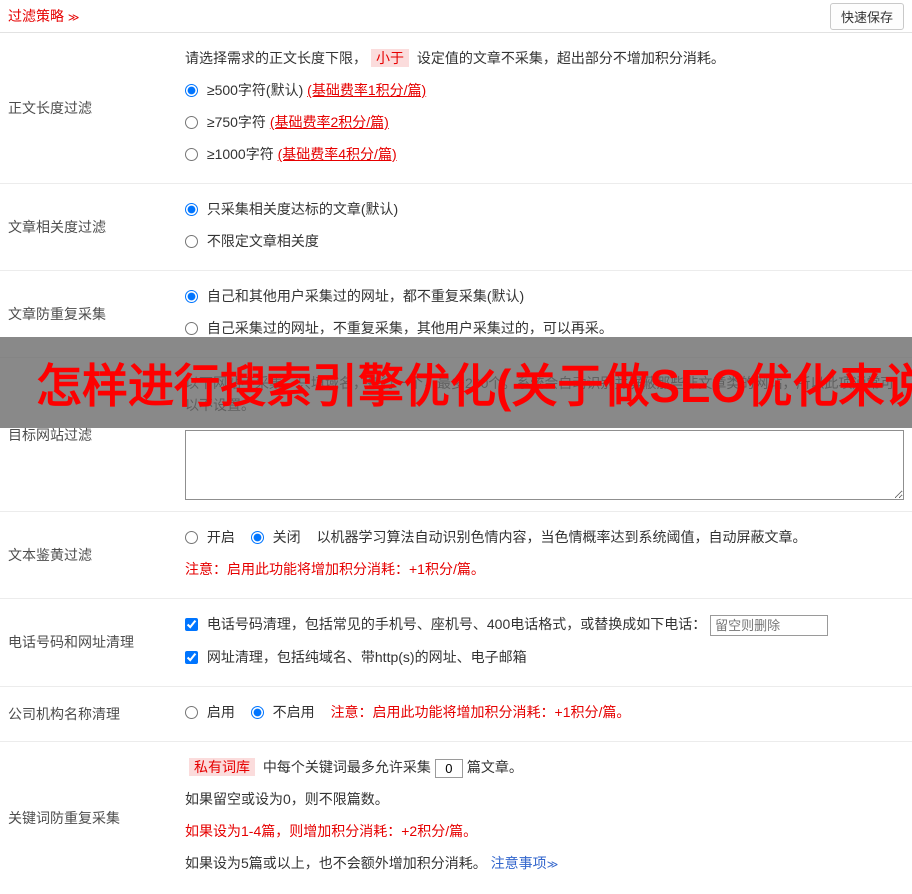 The width and height of the screenshot is (912, 894). Describe the element at coordinates (257, 537) in the screenshot. I see `porn-radio-off` at that location.